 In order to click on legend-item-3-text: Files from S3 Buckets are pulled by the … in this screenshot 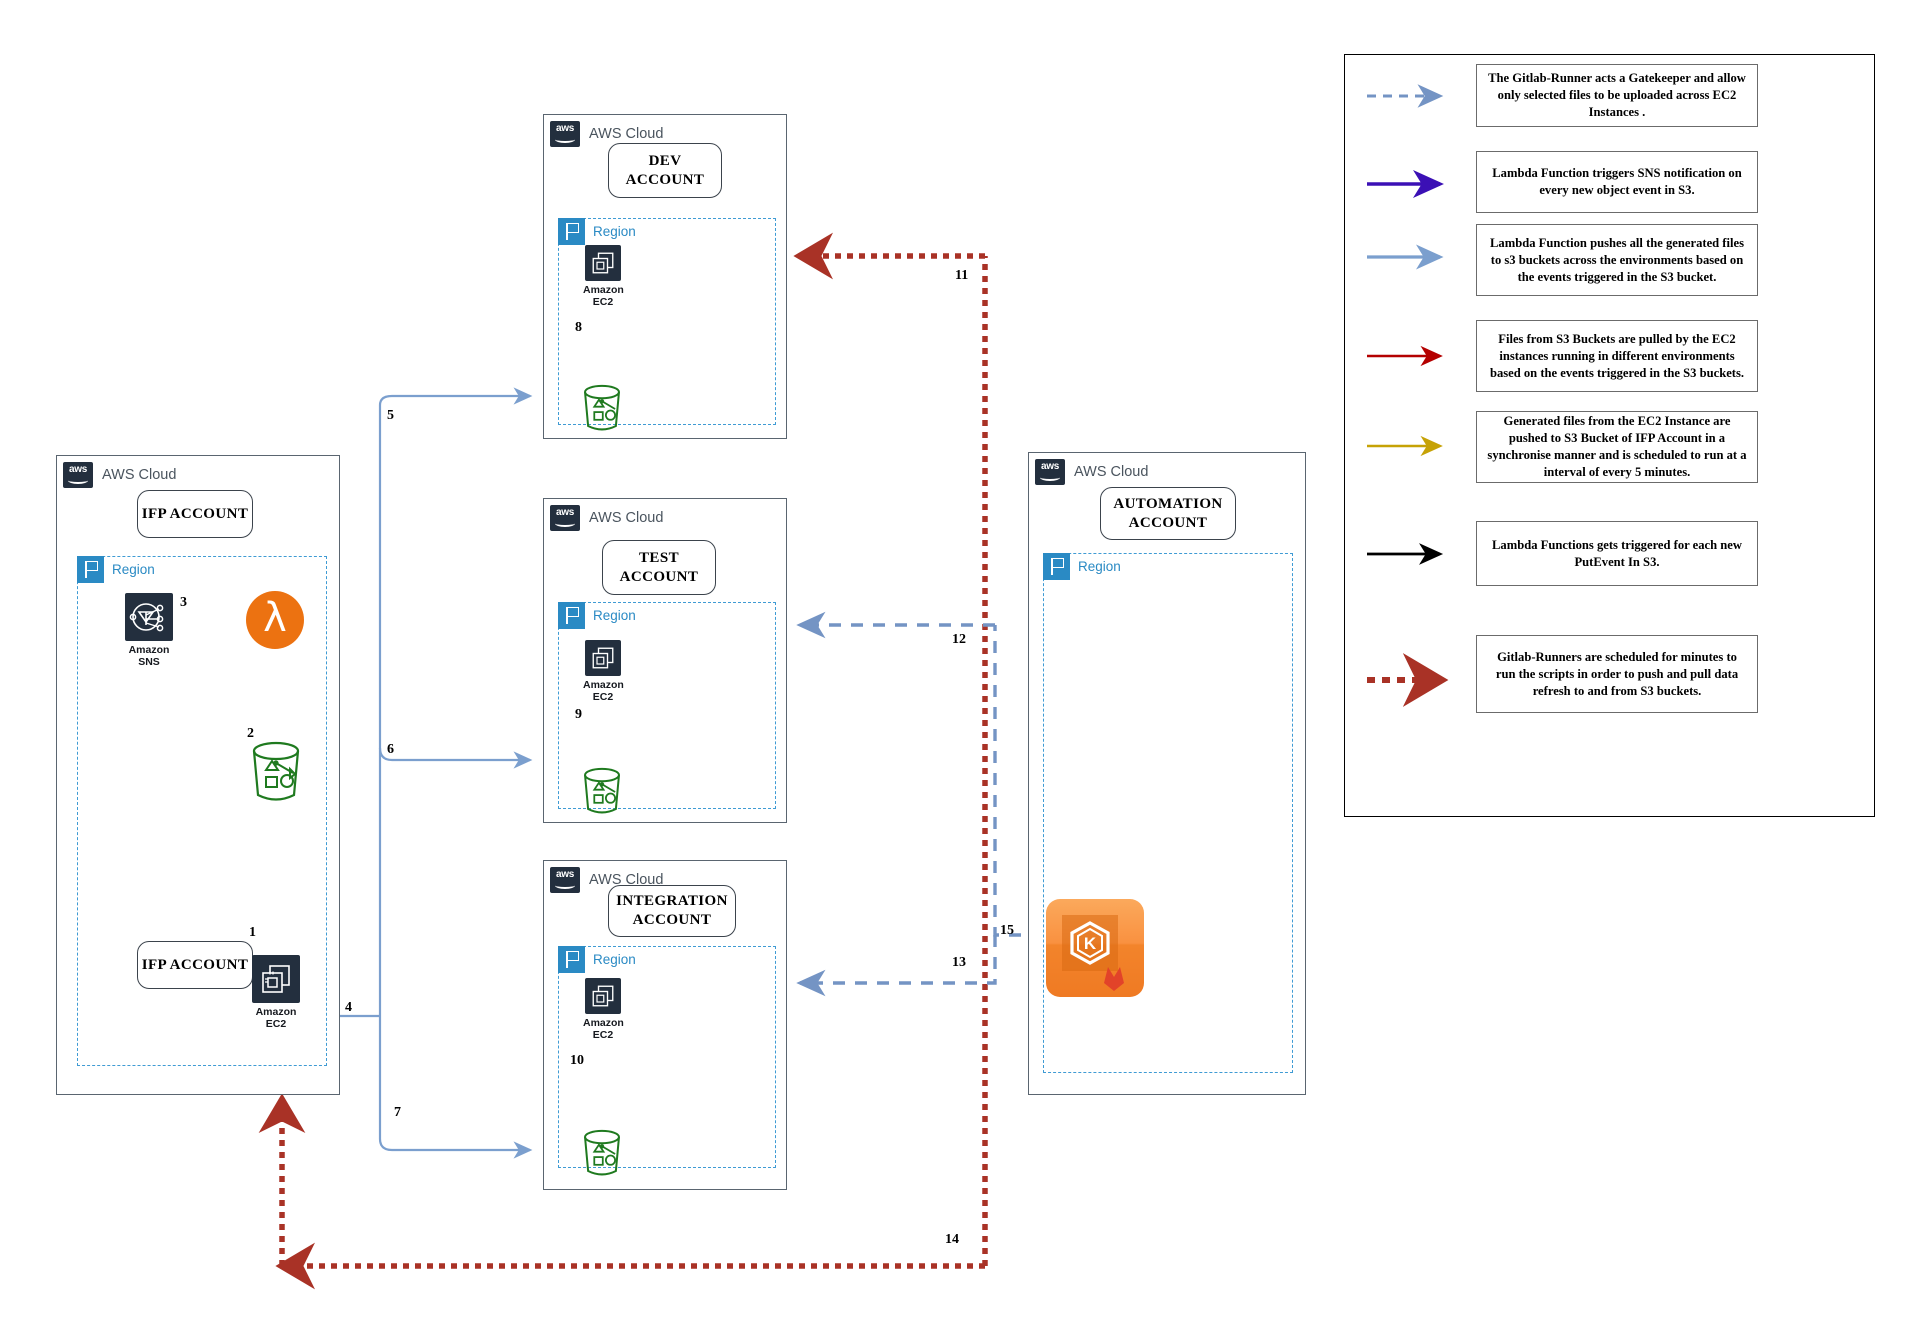, I will do `click(1617, 356)`.